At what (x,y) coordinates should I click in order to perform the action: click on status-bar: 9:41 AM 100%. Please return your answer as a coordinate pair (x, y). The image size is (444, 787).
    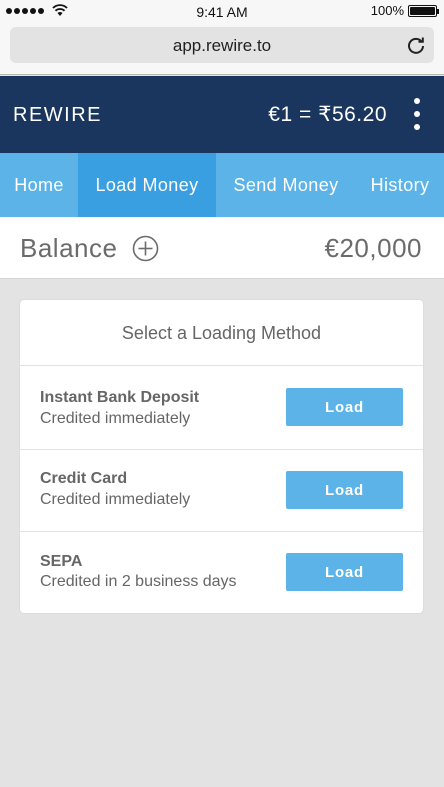
    Looking at the image, I should click on (222, 11).